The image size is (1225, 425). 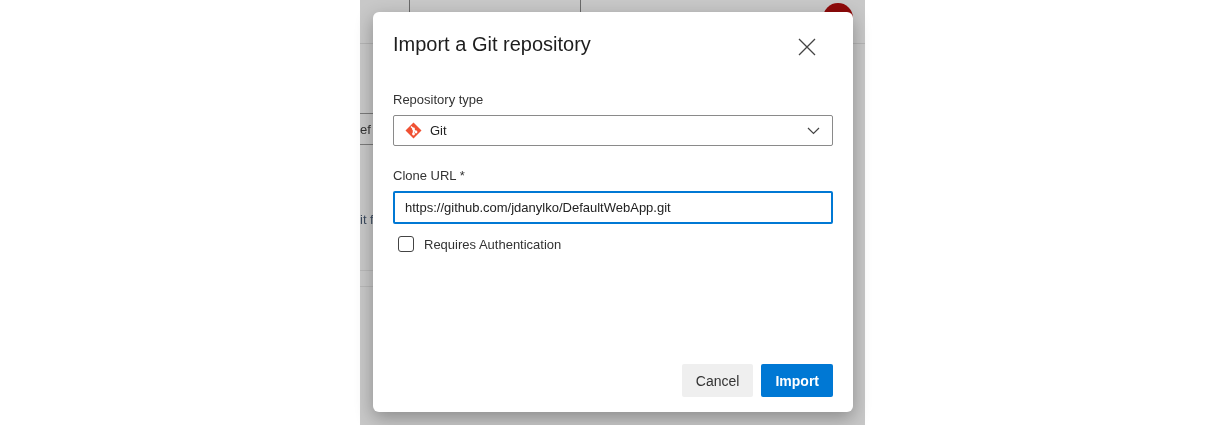 I want to click on checkbox, so click(x=406, y=244).